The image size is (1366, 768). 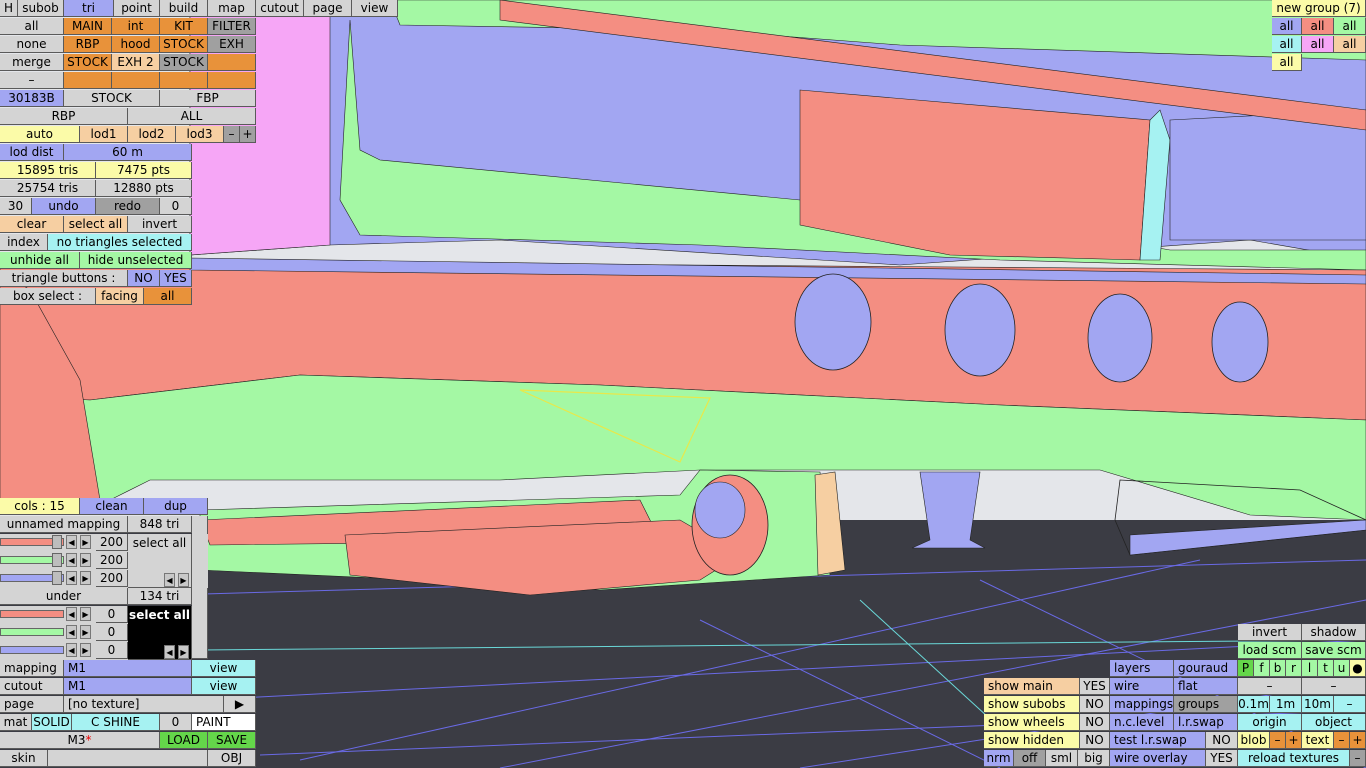 What do you see at coordinates (1287, 62) in the screenshot?
I see `group-color-all-7: all` at bounding box center [1287, 62].